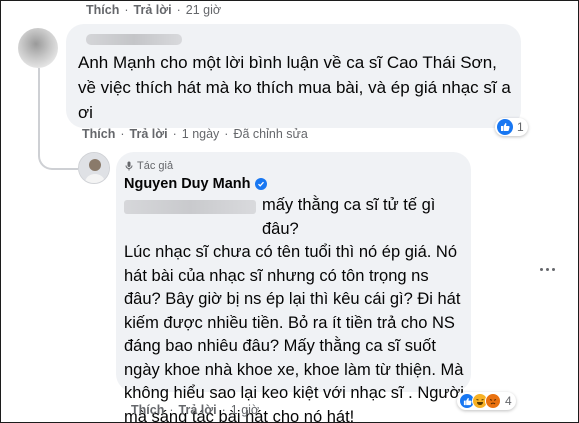  What do you see at coordinates (245, 410) in the screenshot?
I see `timestamp: 1 giờ` at bounding box center [245, 410].